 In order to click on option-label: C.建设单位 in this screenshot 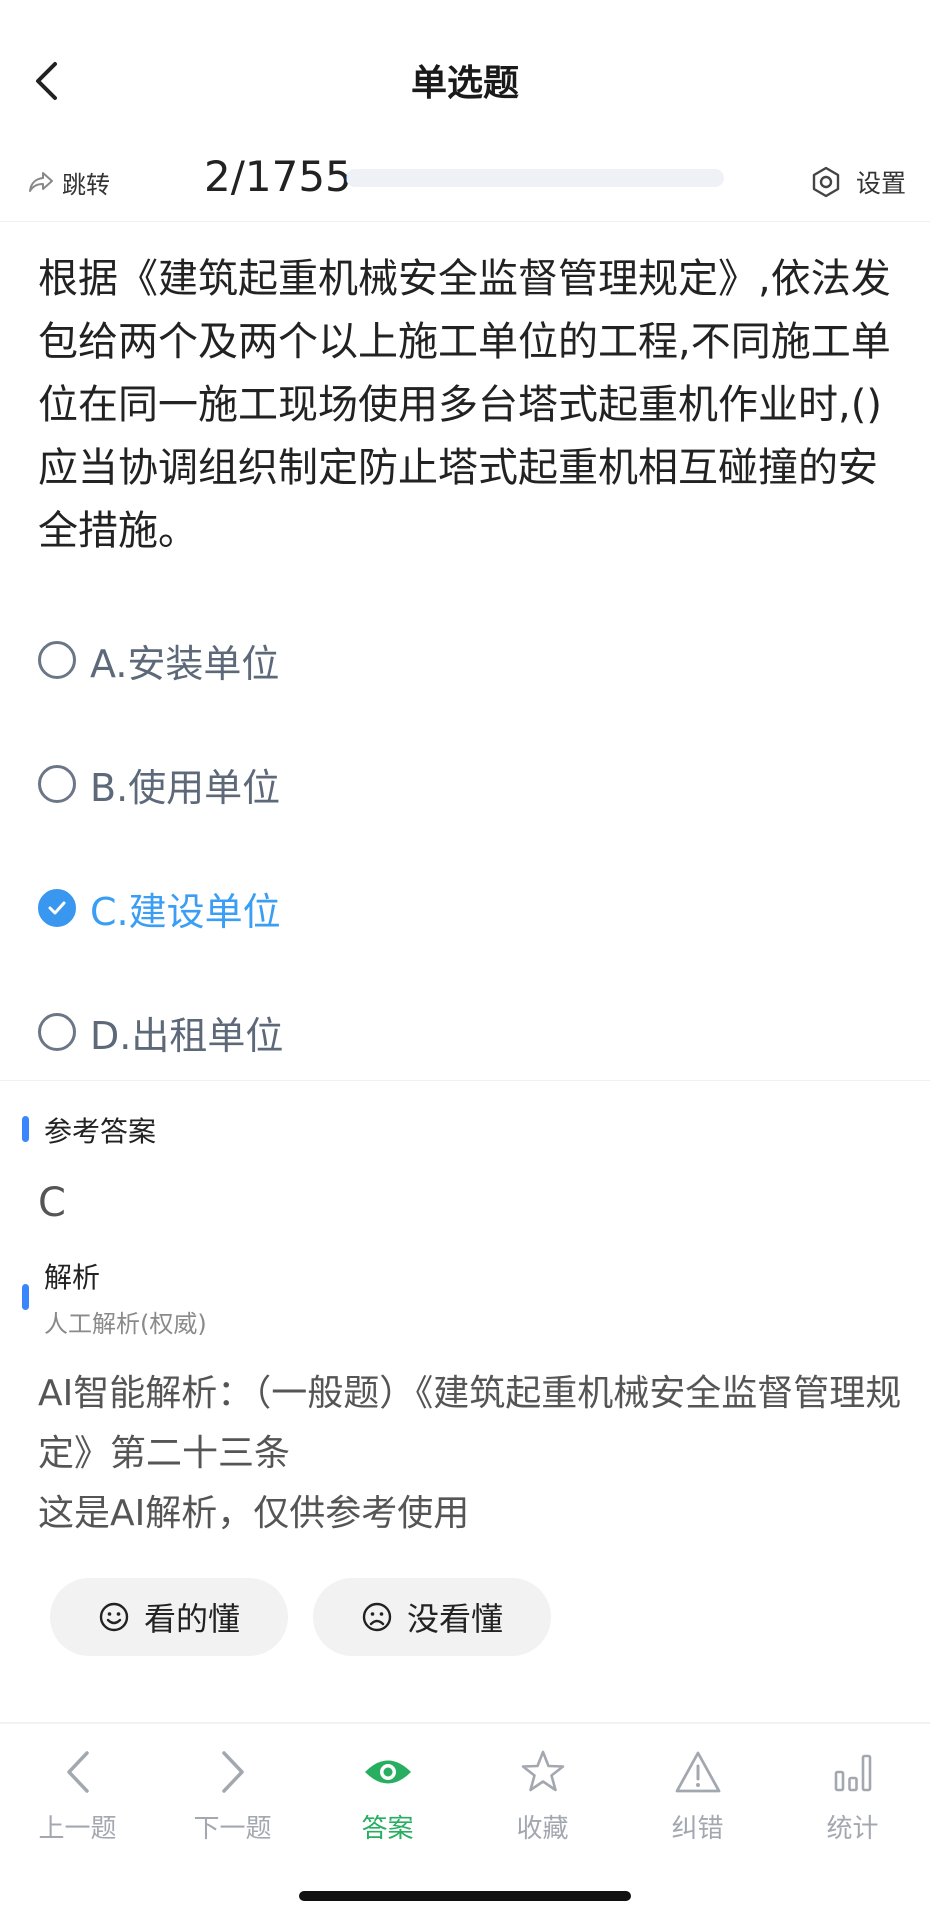, I will do `click(185, 911)`.